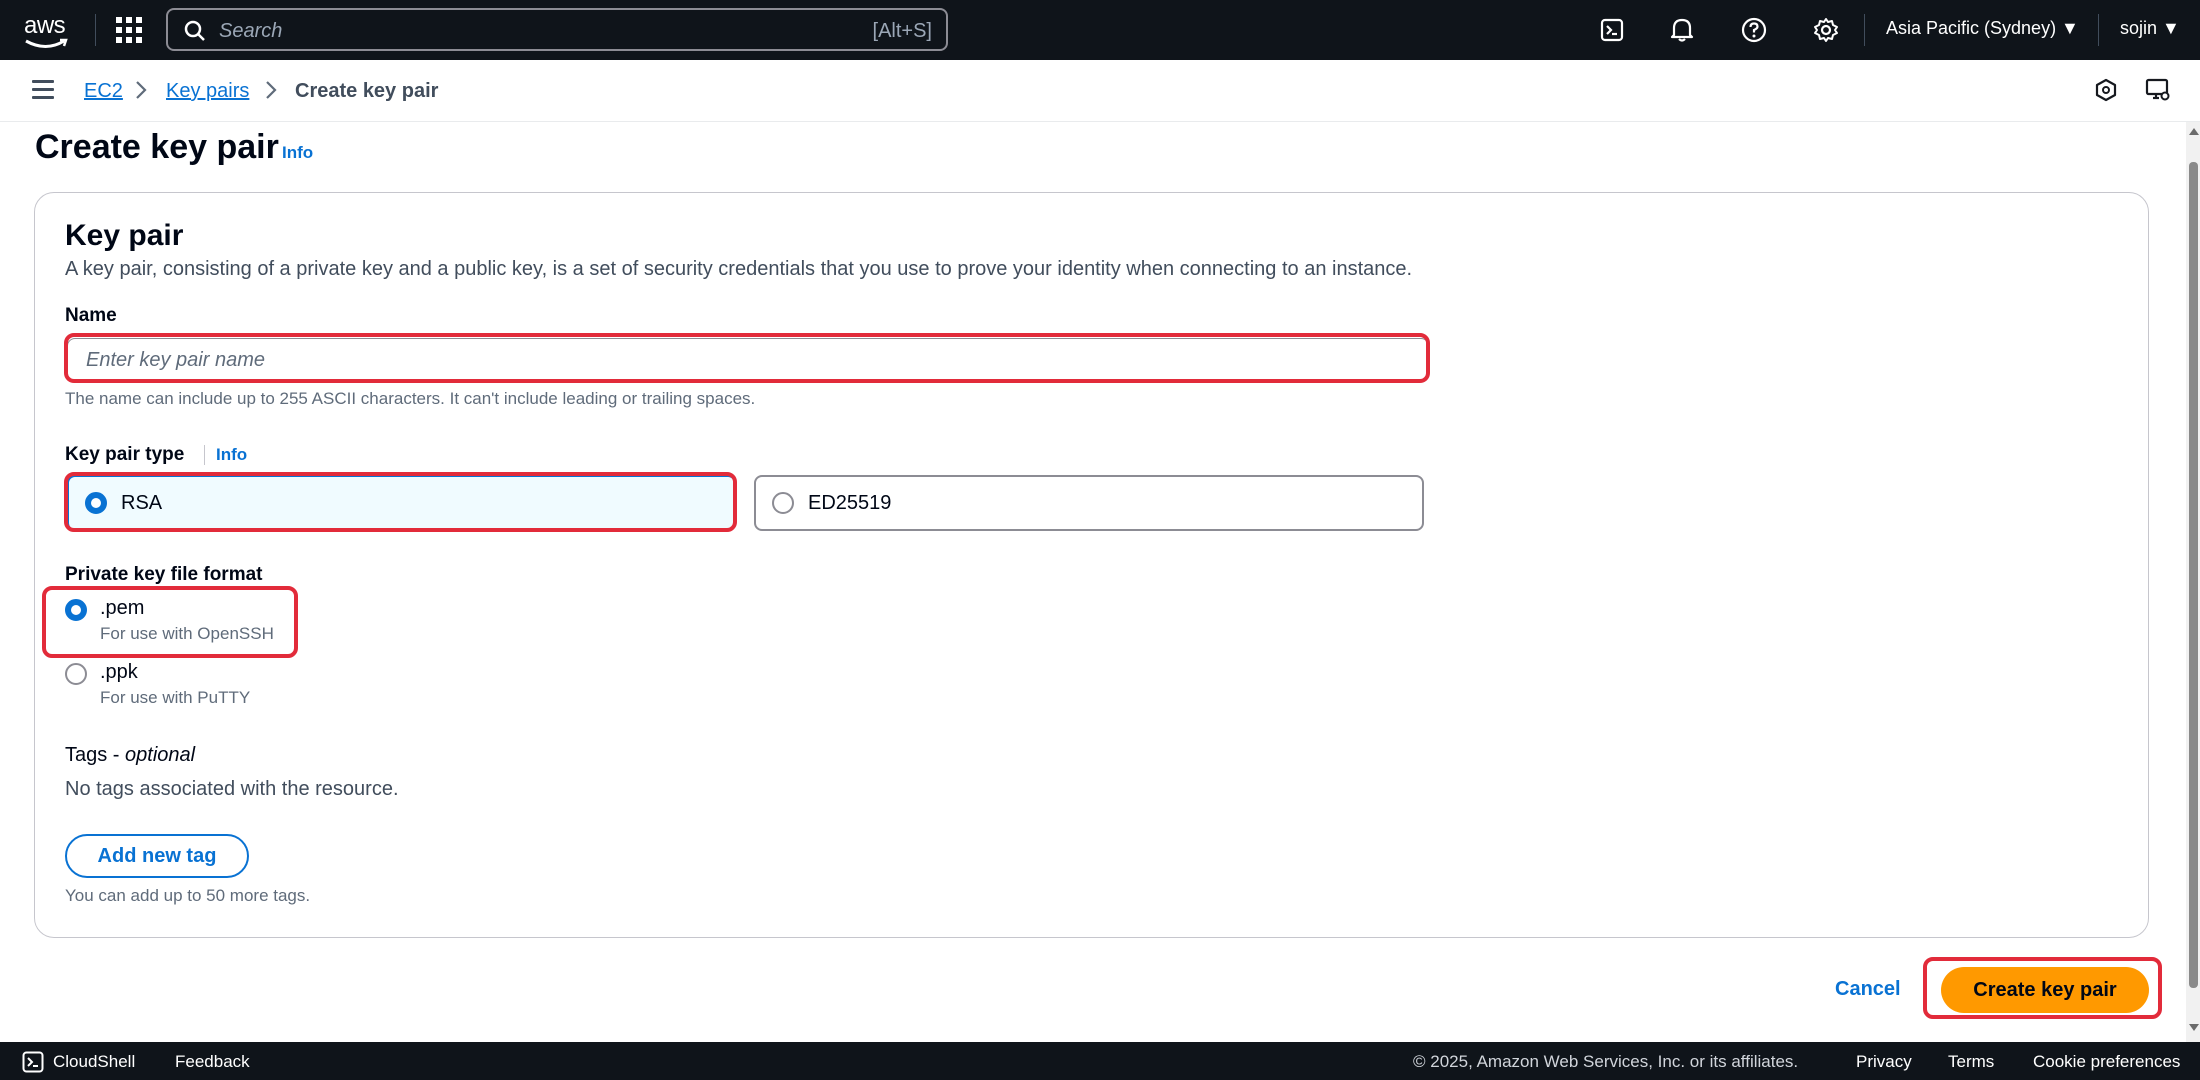 The image size is (2200, 1080). I want to click on tags-label: Tags - optional, so click(130, 755).